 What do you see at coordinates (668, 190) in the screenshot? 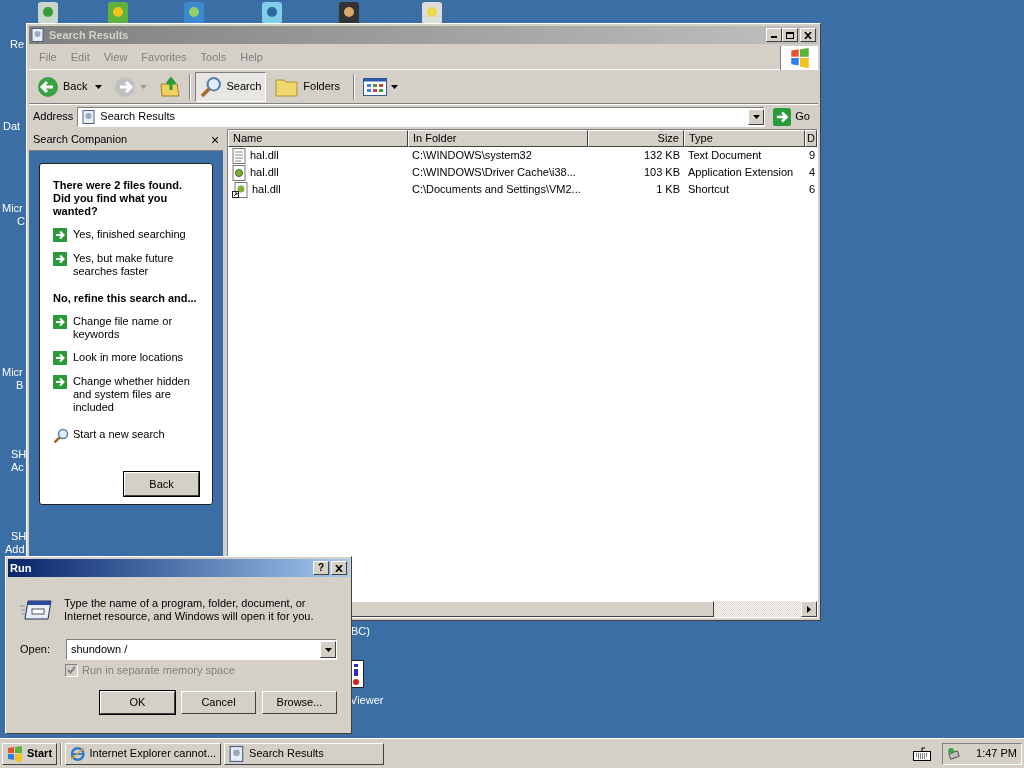
I see `table-cell-text: 1 KB` at bounding box center [668, 190].